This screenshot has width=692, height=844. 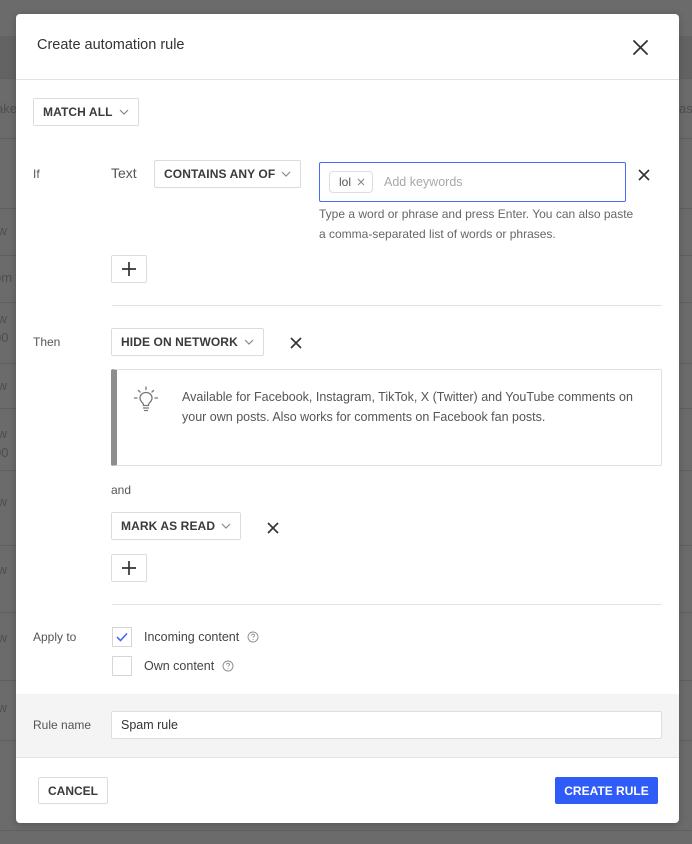 What do you see at coordinates (192, 637) in the screenshot?
I see `incoming-content-label: Incoming content` at bounding box center [192, 637].